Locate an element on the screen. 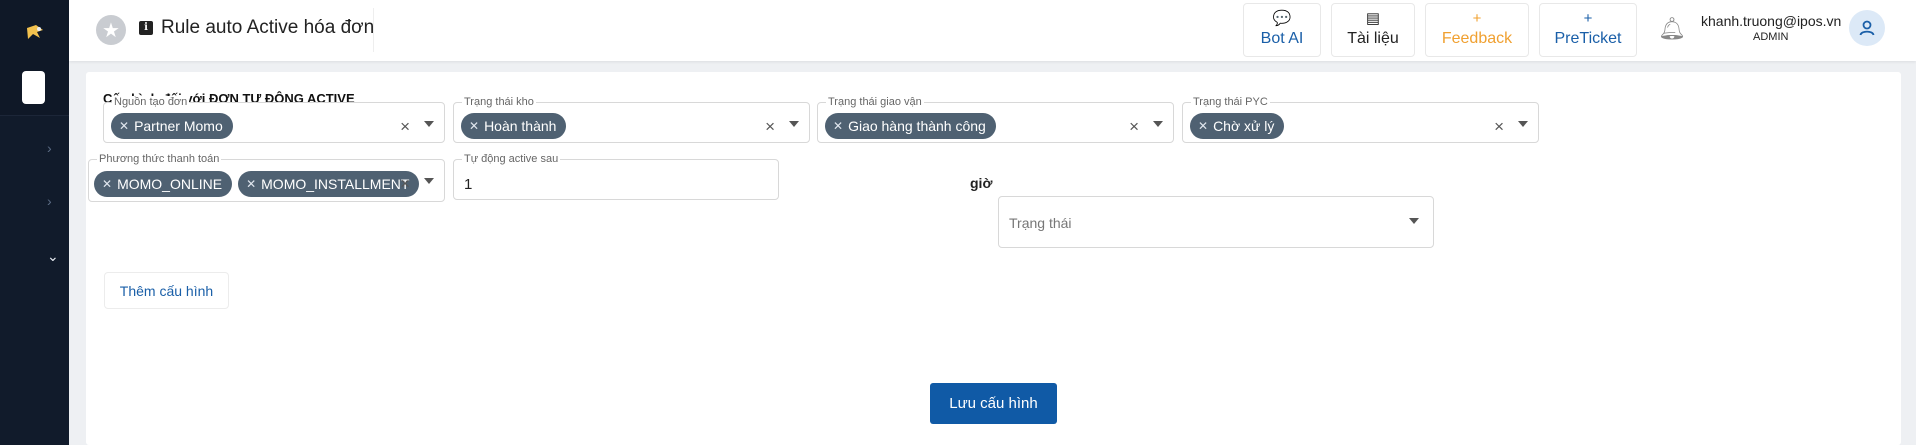 Image resolution: width=1916 pixels, height=445 pixels. chip-cho-xu-ly: ✕ Chờ xử lý is located at coordinates (1237, 126).